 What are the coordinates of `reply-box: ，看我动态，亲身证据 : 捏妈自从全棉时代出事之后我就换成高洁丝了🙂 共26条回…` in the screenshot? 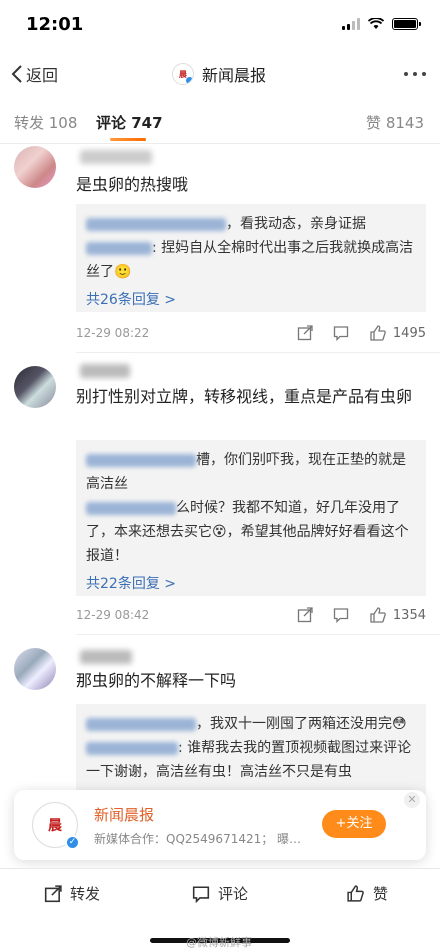 It's located at (251, 258).